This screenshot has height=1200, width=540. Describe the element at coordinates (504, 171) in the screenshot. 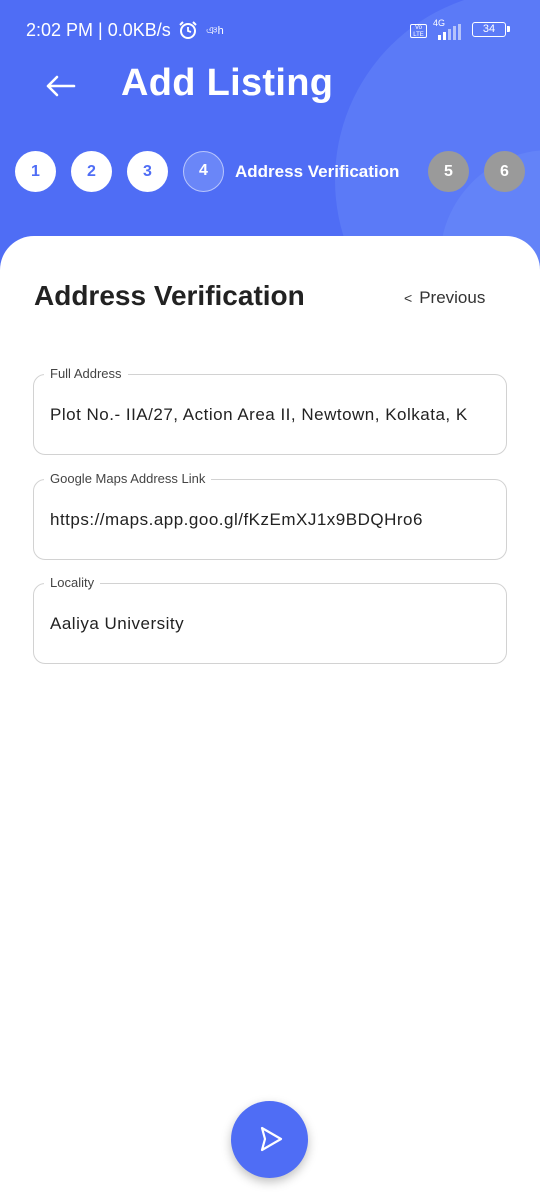

I see `step-6: 6` at that location.